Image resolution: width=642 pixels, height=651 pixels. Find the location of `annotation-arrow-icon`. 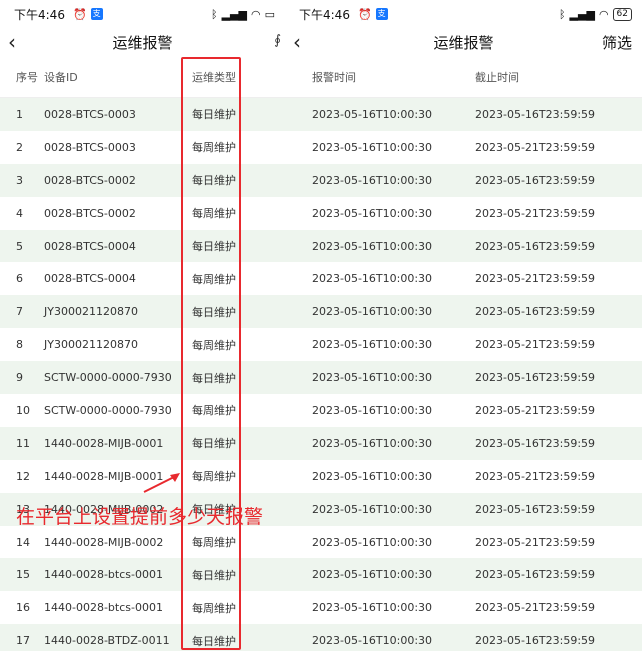

annotation-arrow-icon is located at coordinates (161, 483).